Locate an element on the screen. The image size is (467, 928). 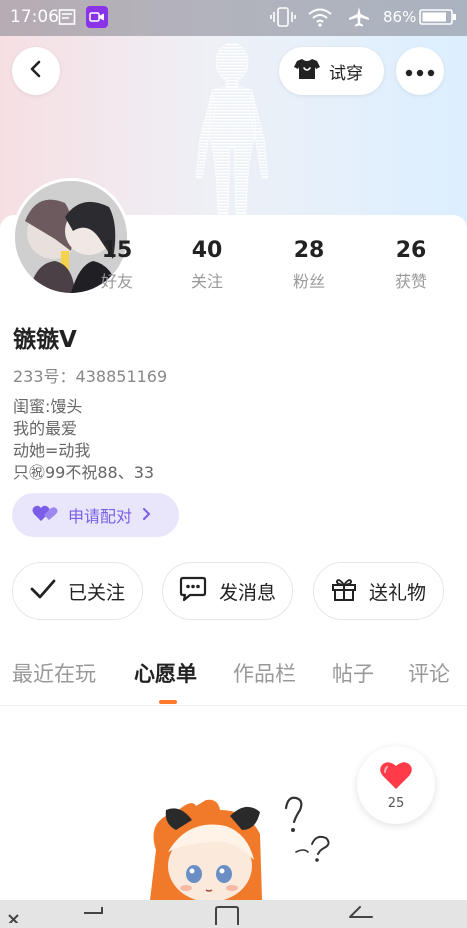
stat-label: 粉丝 is located at coordinates (308, 281).